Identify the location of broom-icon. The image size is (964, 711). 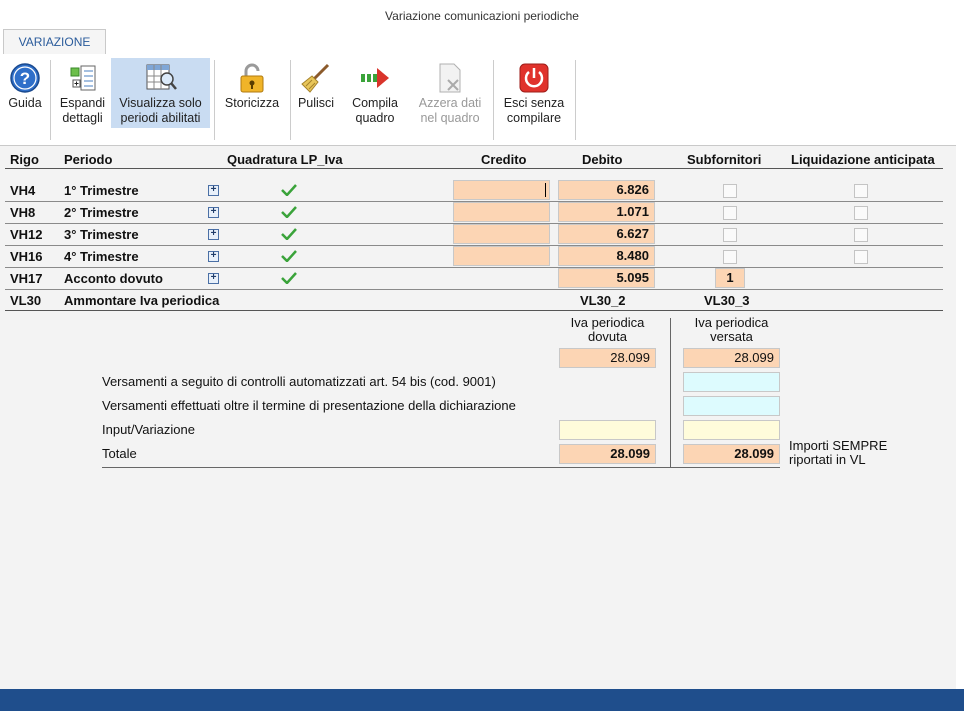
(315, 78).